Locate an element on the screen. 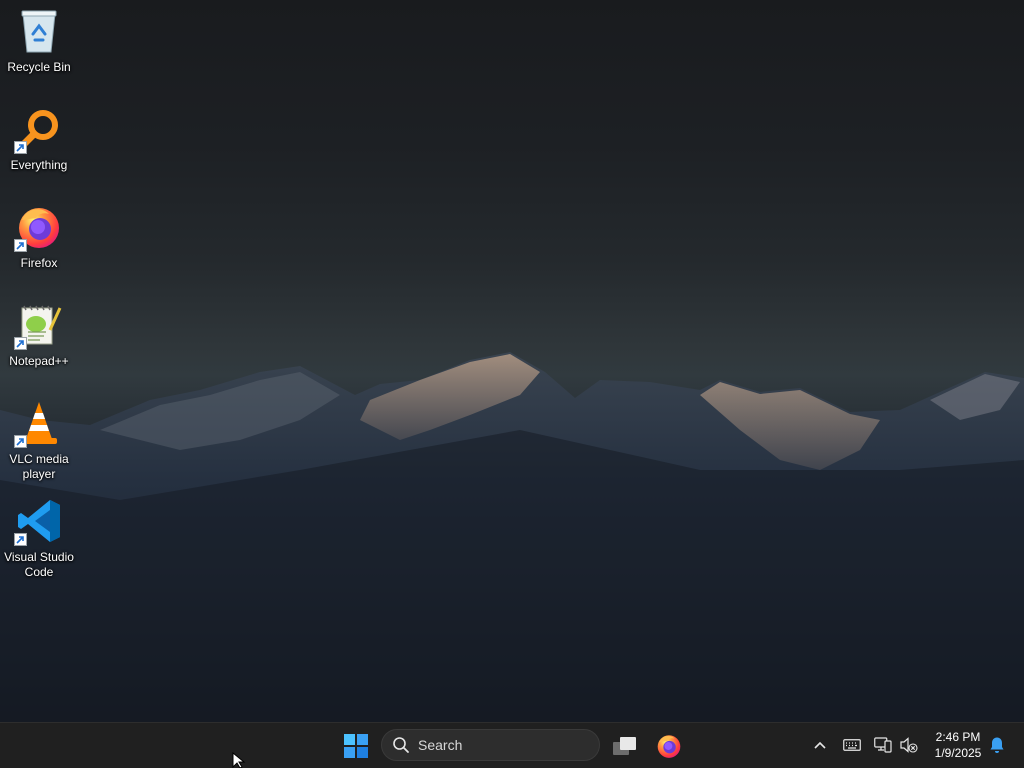 The width and height of the screenshot is (1024, 768). desktop-icon-everything: Everything is located at coordinates (39, 138).